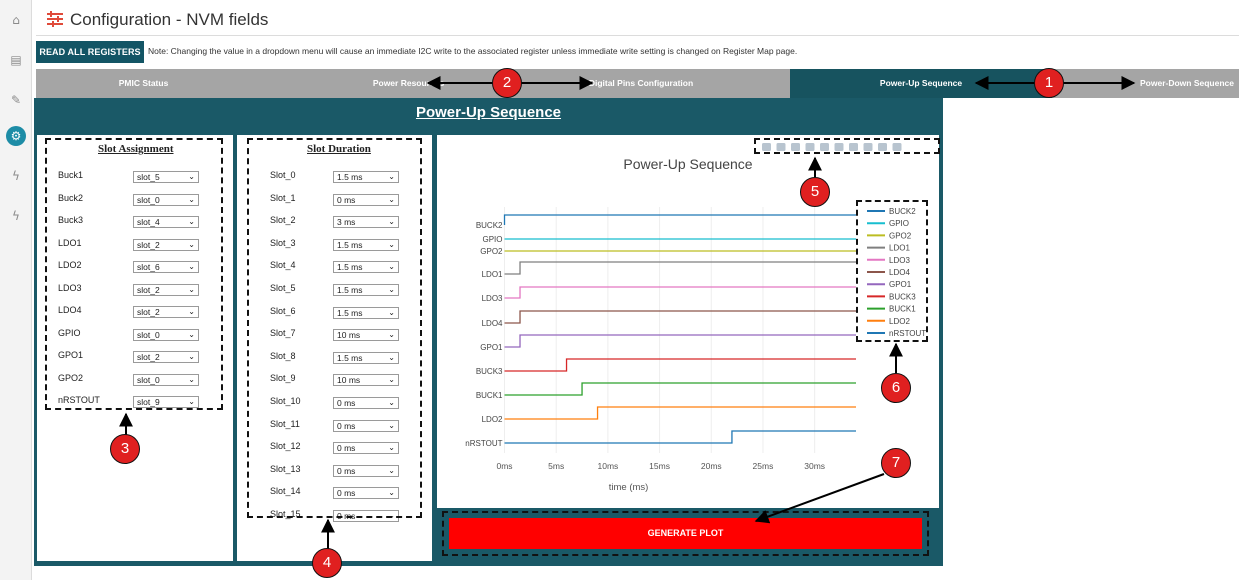 The image size is (1239, 580). I want to click on callout-2: 2, so click(507, 83).